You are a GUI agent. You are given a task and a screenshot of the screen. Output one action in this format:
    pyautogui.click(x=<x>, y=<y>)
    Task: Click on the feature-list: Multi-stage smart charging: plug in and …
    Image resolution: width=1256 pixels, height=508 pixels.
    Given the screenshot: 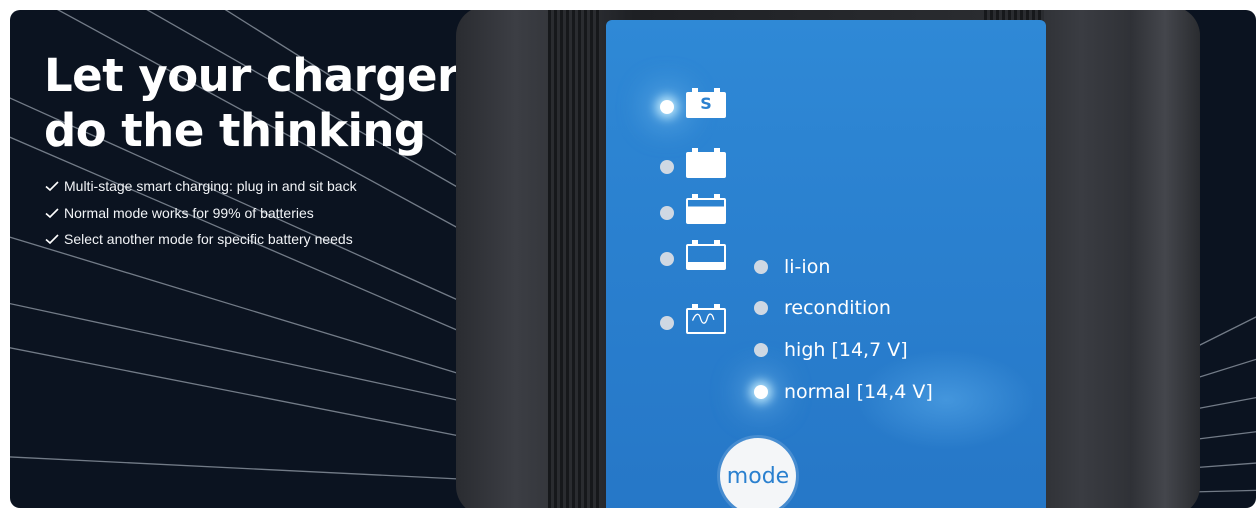 What is the action you would take?
    pyautogui.click(x=200, y=213)
    